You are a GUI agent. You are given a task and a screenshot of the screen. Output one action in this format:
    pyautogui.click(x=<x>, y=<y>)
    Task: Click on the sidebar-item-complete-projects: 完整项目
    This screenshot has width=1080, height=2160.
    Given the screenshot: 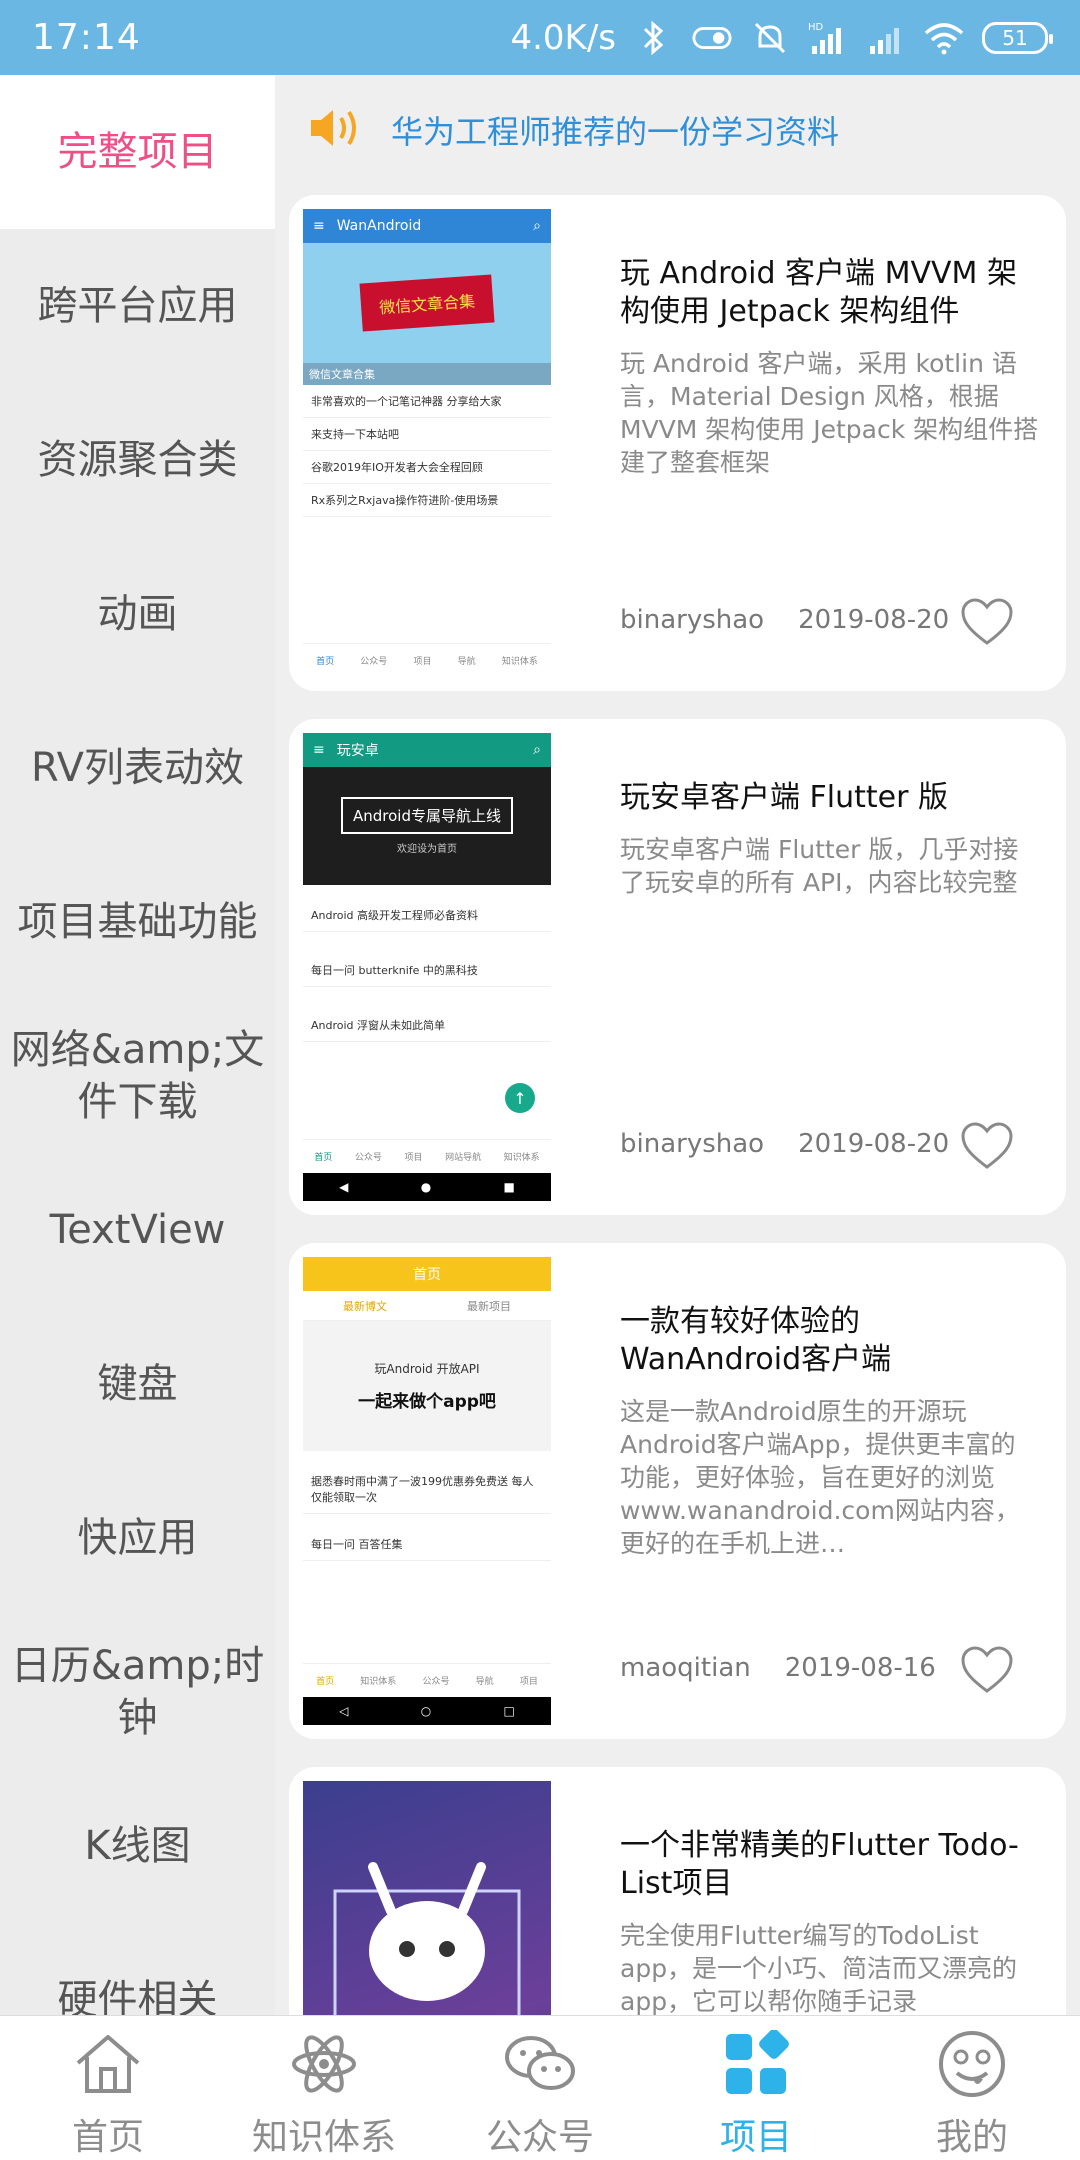 What is the action you would take?
    pyautogui.click(x=137, y=152)
    